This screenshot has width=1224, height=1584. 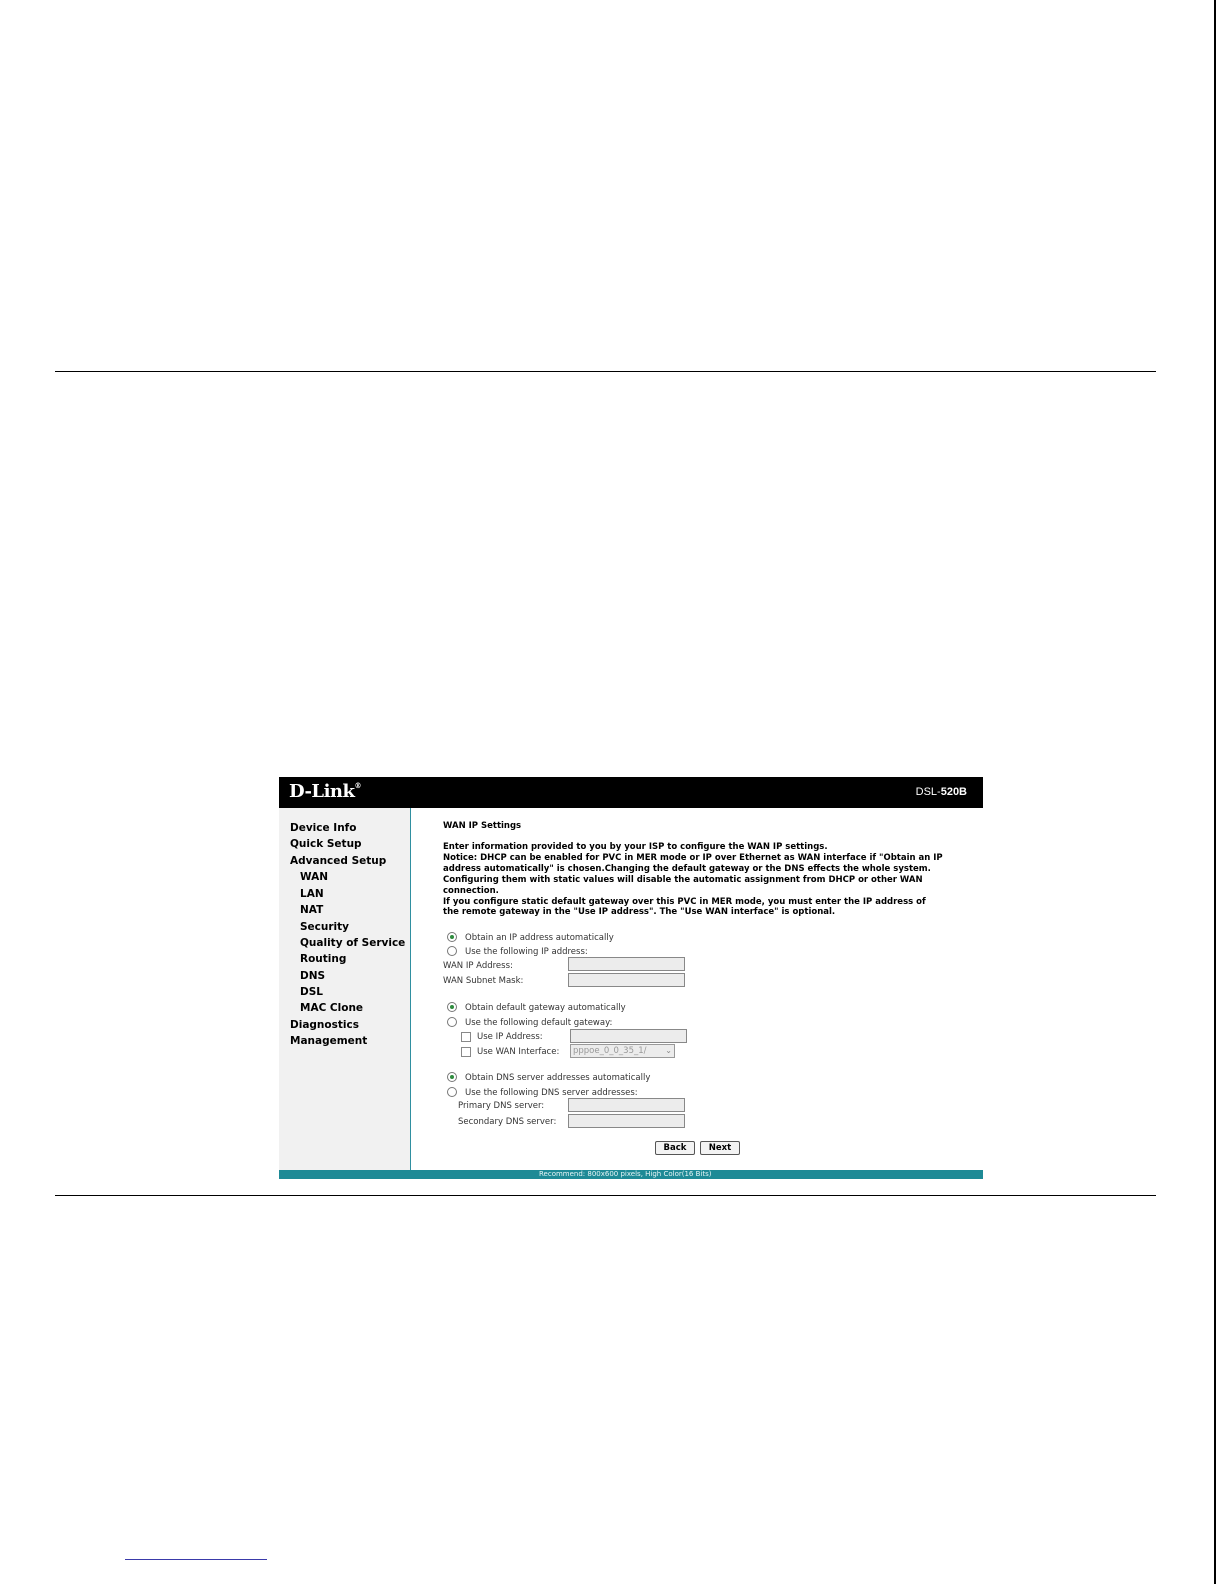 What do you see at coordinates (478, 966) in the screenshot?
I see `wan-ip-label: WAN IP Address:` at bounding box center [478, 966].